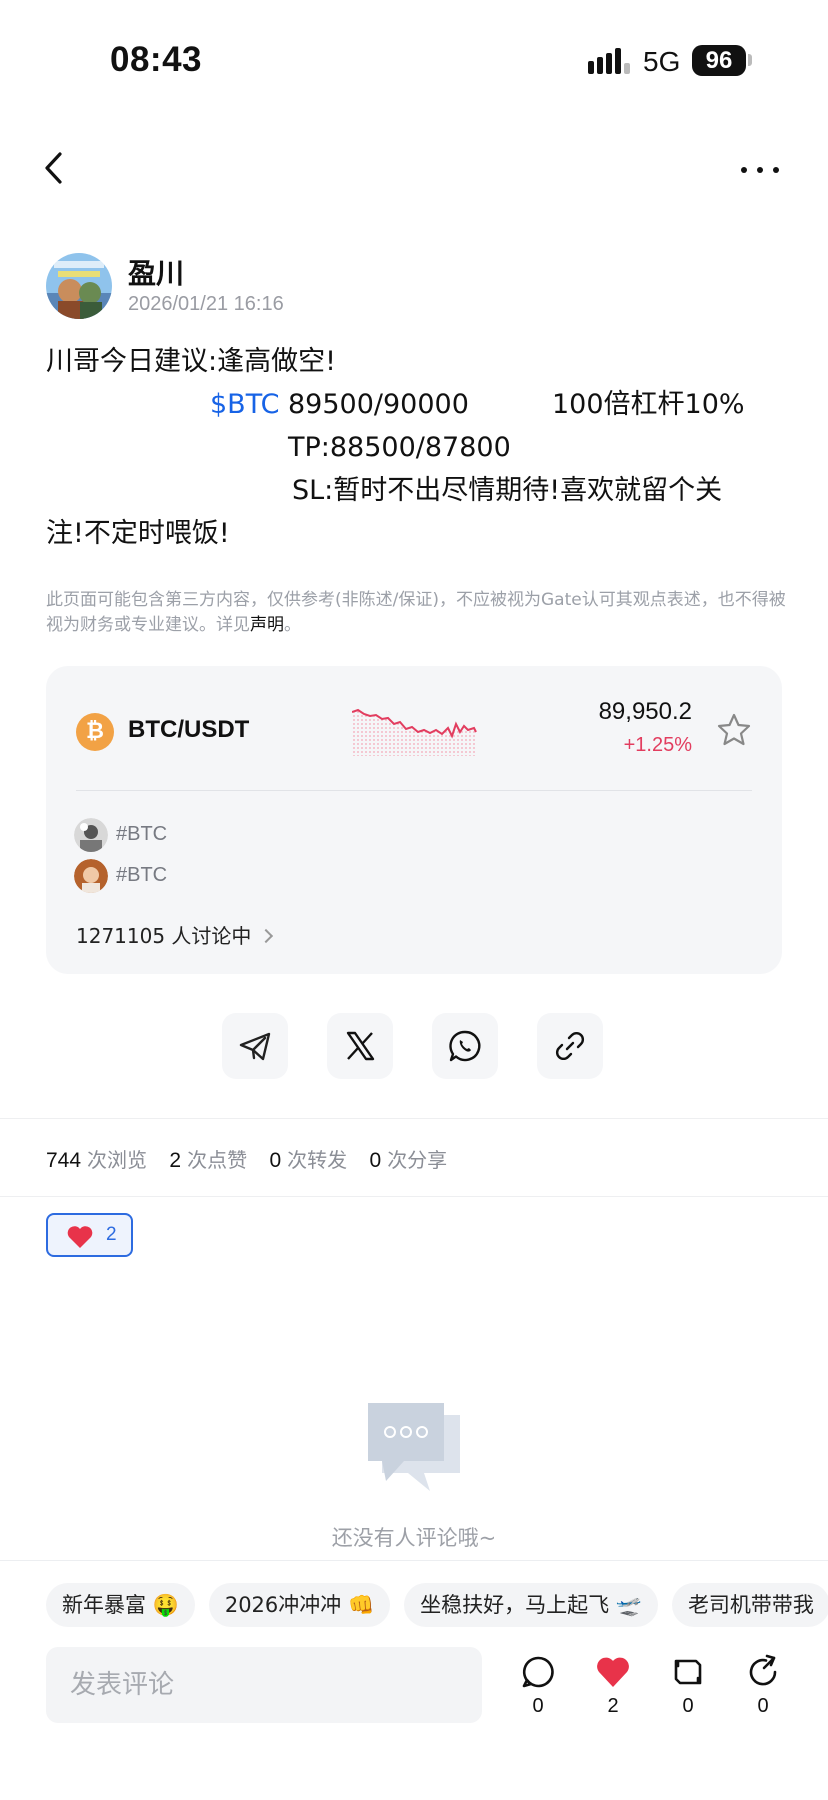 This screenshot has height=1800, width=828. Describe the element at coordinates (64, 1160) in the screenshot. I see `views-count: 744` at that location.